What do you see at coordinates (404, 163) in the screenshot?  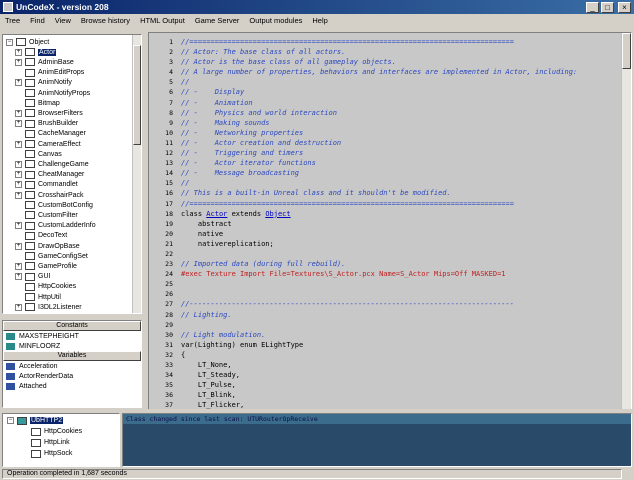 I see `code-line: // - Actor iterator functions` at bounding box center [404, 163].